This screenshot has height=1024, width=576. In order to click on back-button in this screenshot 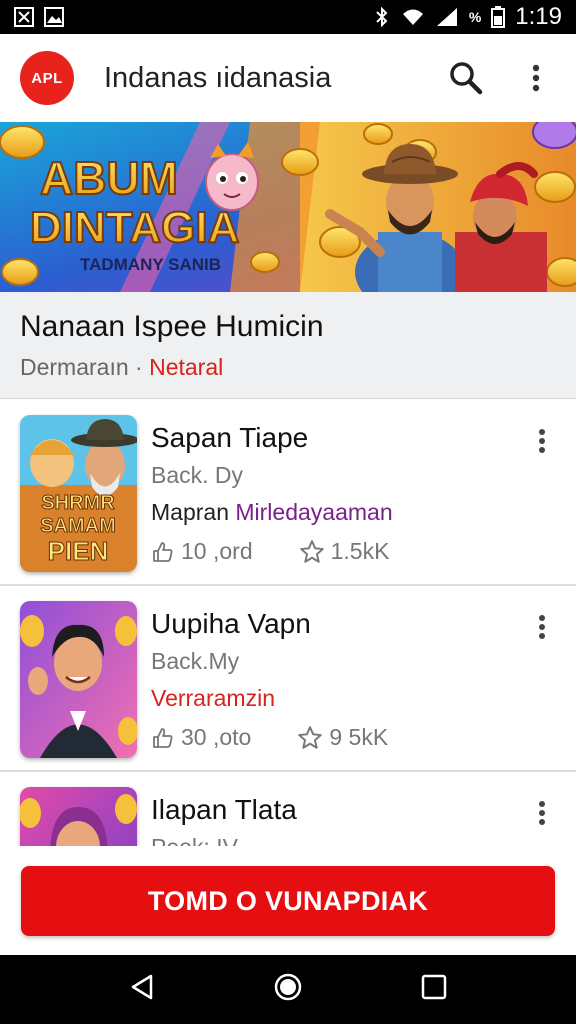, I will do `click(142, 989)`.